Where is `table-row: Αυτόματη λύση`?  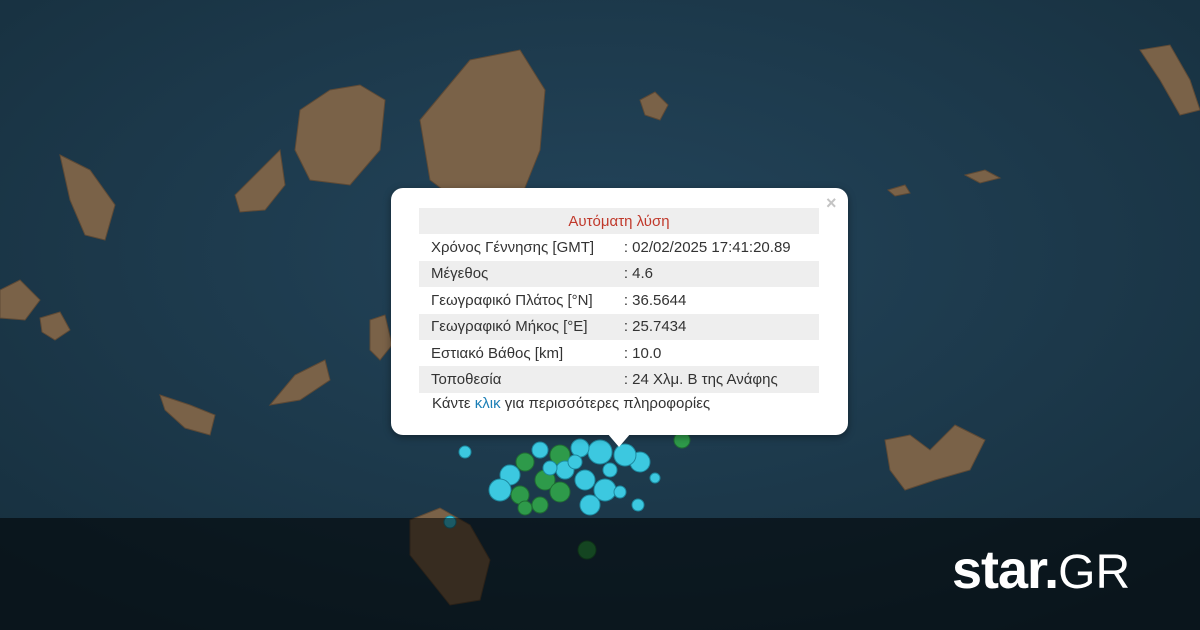
table-row: Αυτόματη λύση is located at coordinates (619, 221).